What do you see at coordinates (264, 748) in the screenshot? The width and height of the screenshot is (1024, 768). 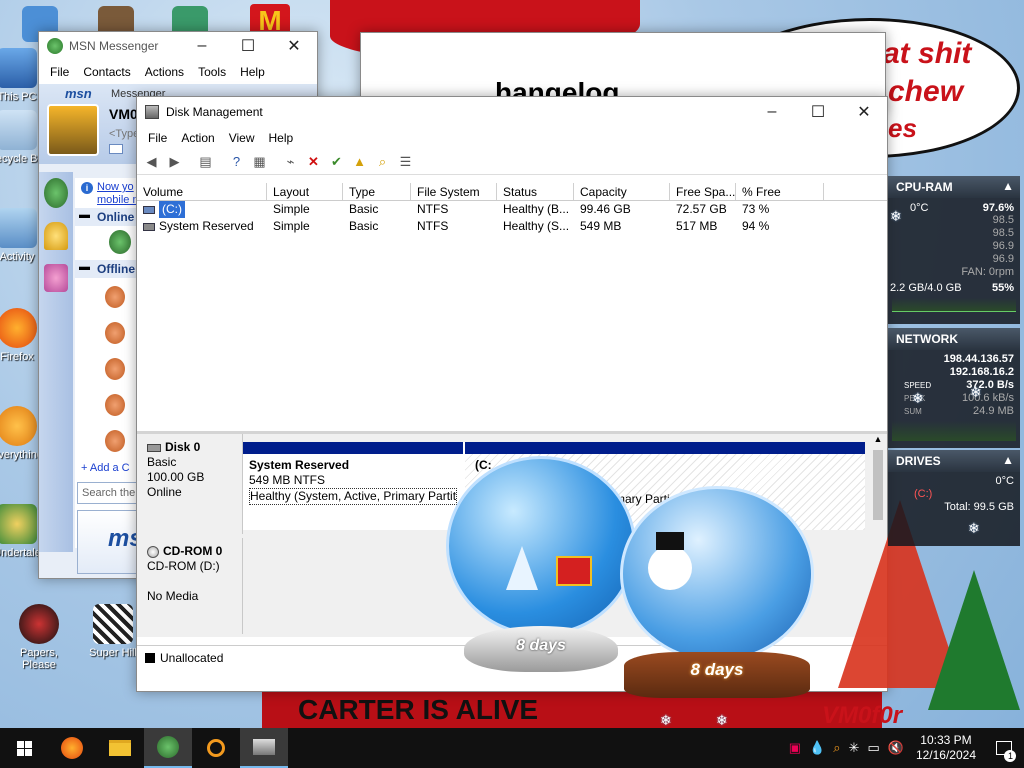 I see `taskbar-disk-management` at bounding box center [264, 748].